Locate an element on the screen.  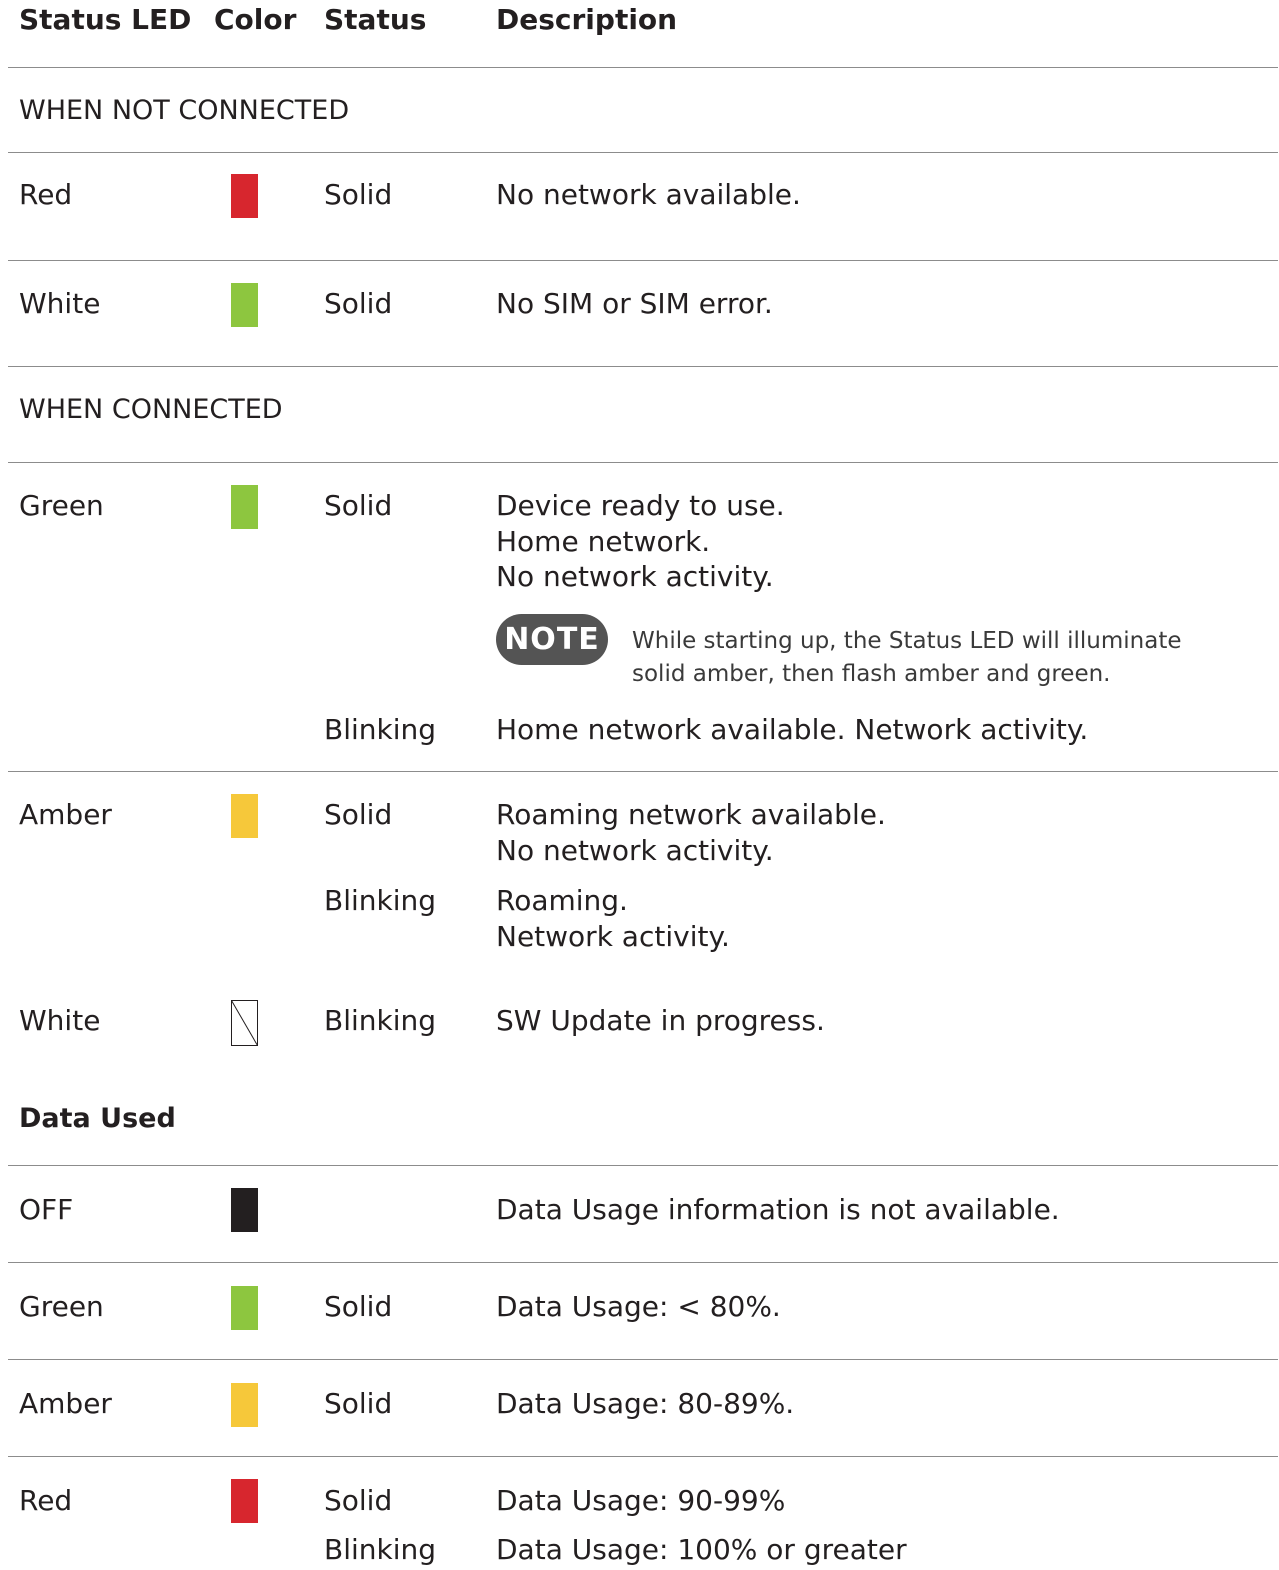
section-not-connected: WHEN NOT CONNECTED is located at coordinates (184, 110).